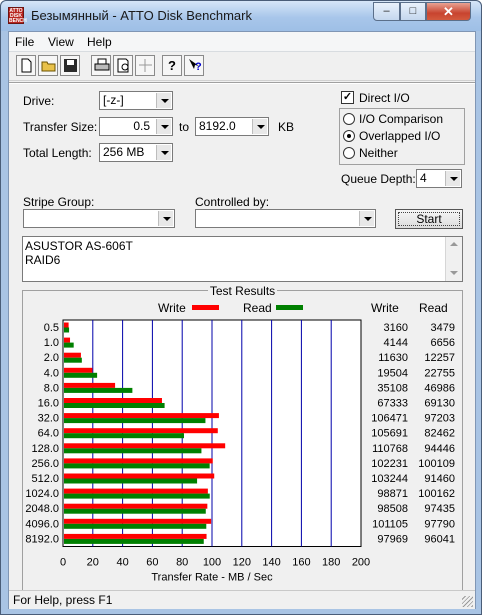 This screenshot has width=482, height=615. Describe the element at coordinates (145, 65) in the screenshot. I see `move-icon` at that location.